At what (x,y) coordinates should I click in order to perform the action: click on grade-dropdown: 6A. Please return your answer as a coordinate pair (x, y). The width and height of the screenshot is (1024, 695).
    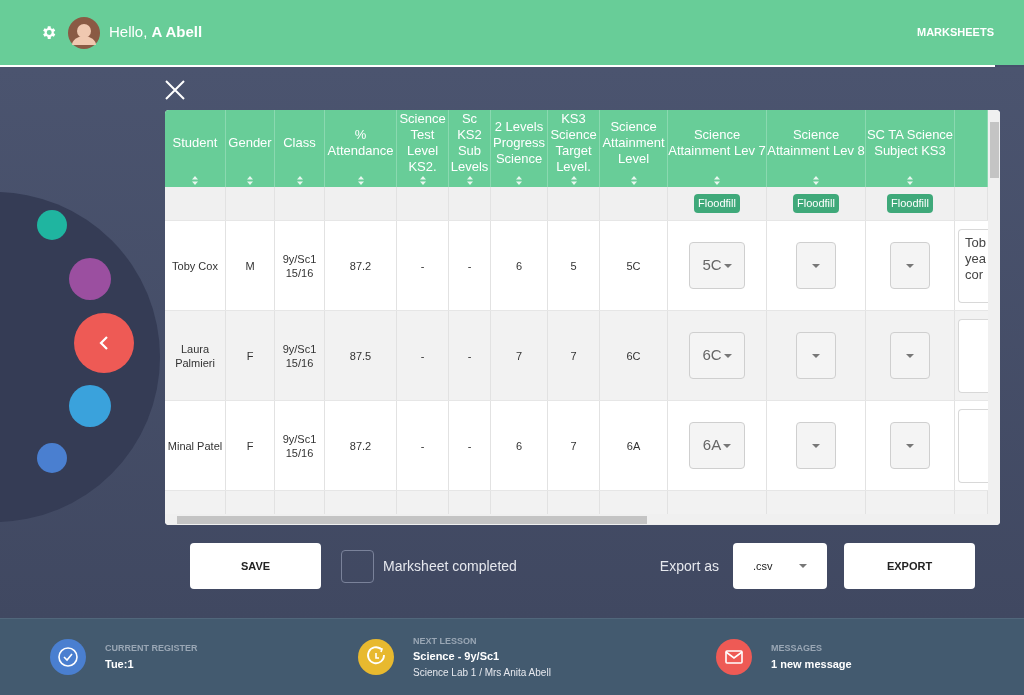
    Looking at the image, I should click on (717, 445).